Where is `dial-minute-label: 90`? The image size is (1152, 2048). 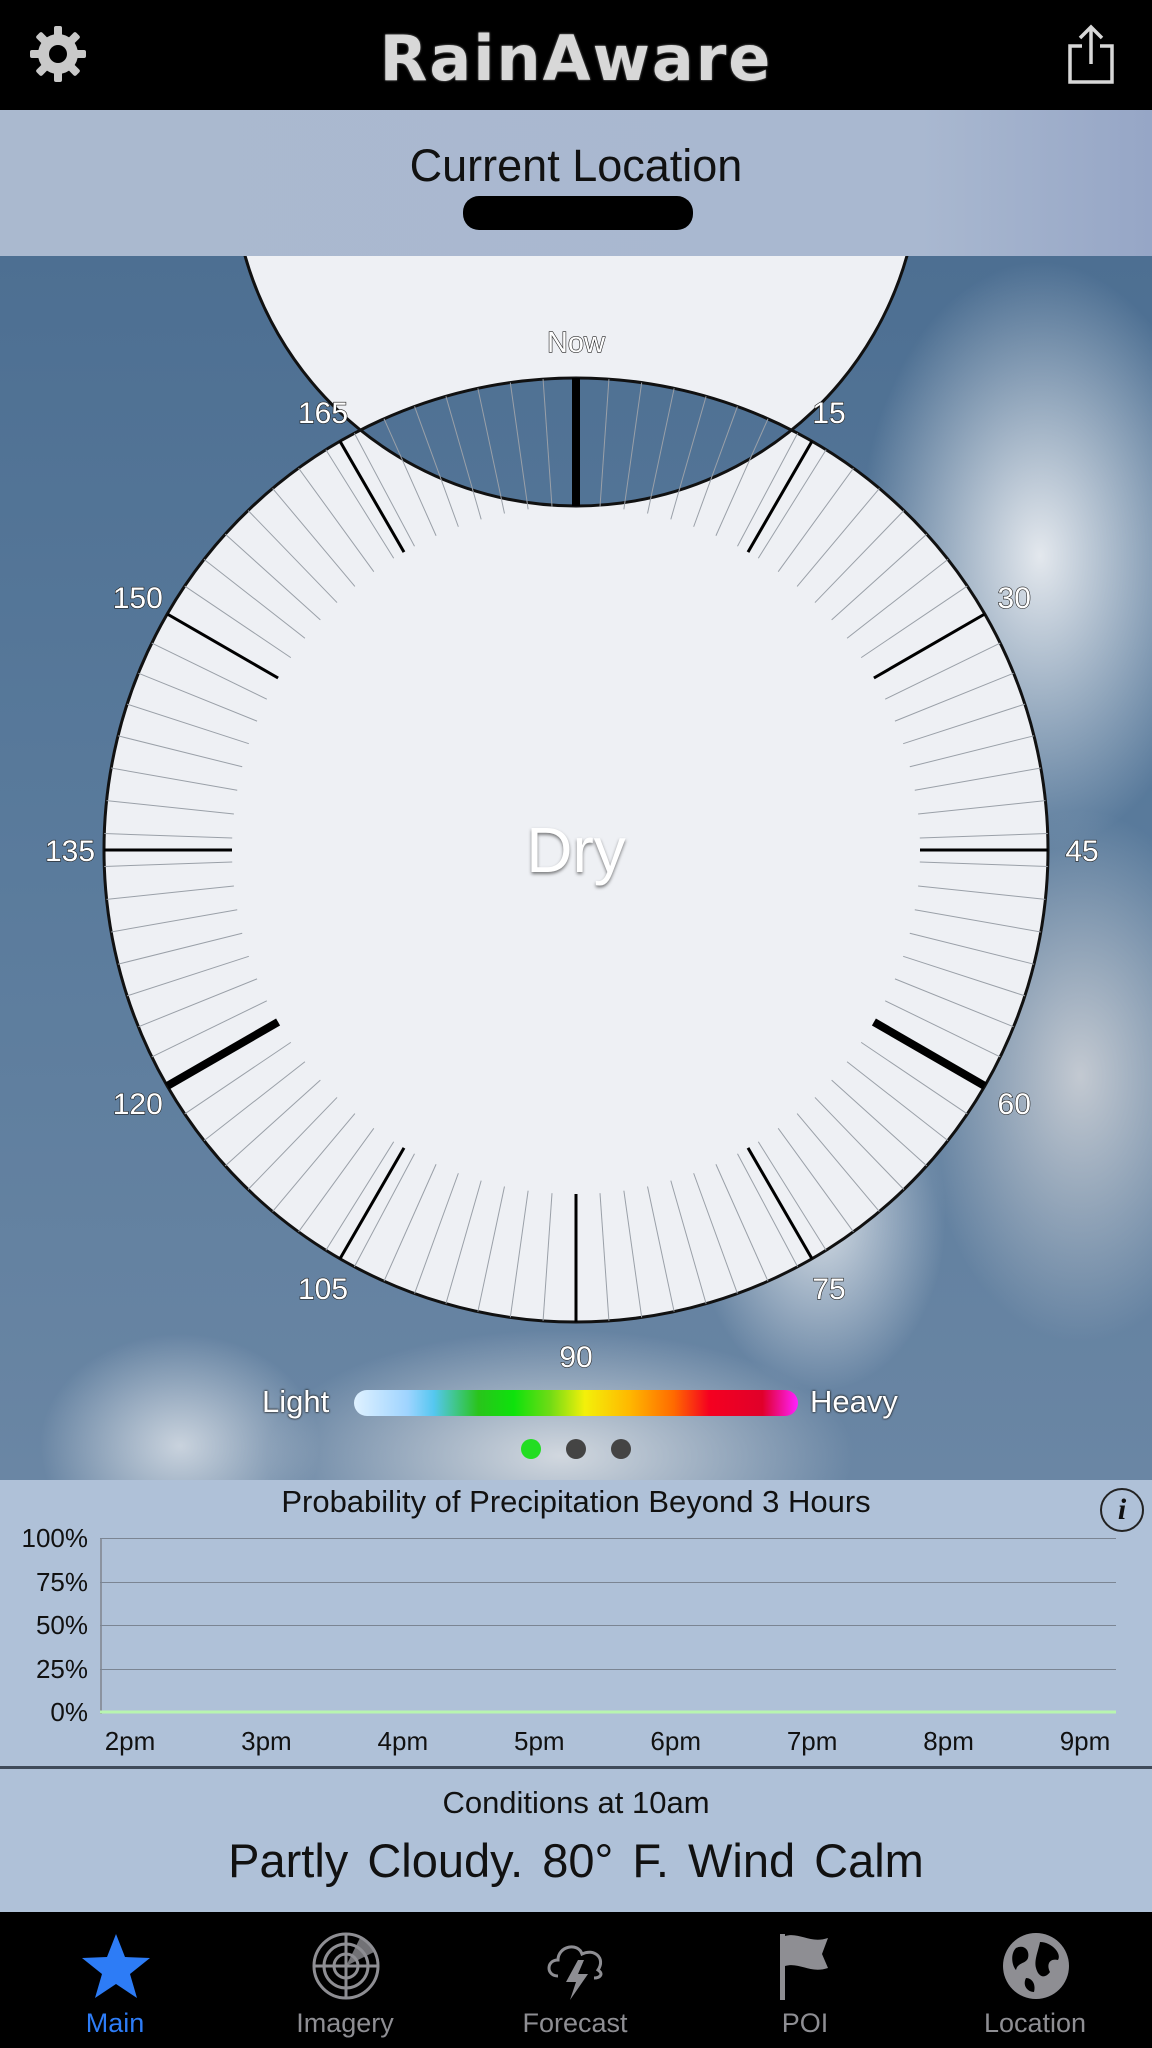 dial-minute-label: 90 is located at coordinates (575, 1357).